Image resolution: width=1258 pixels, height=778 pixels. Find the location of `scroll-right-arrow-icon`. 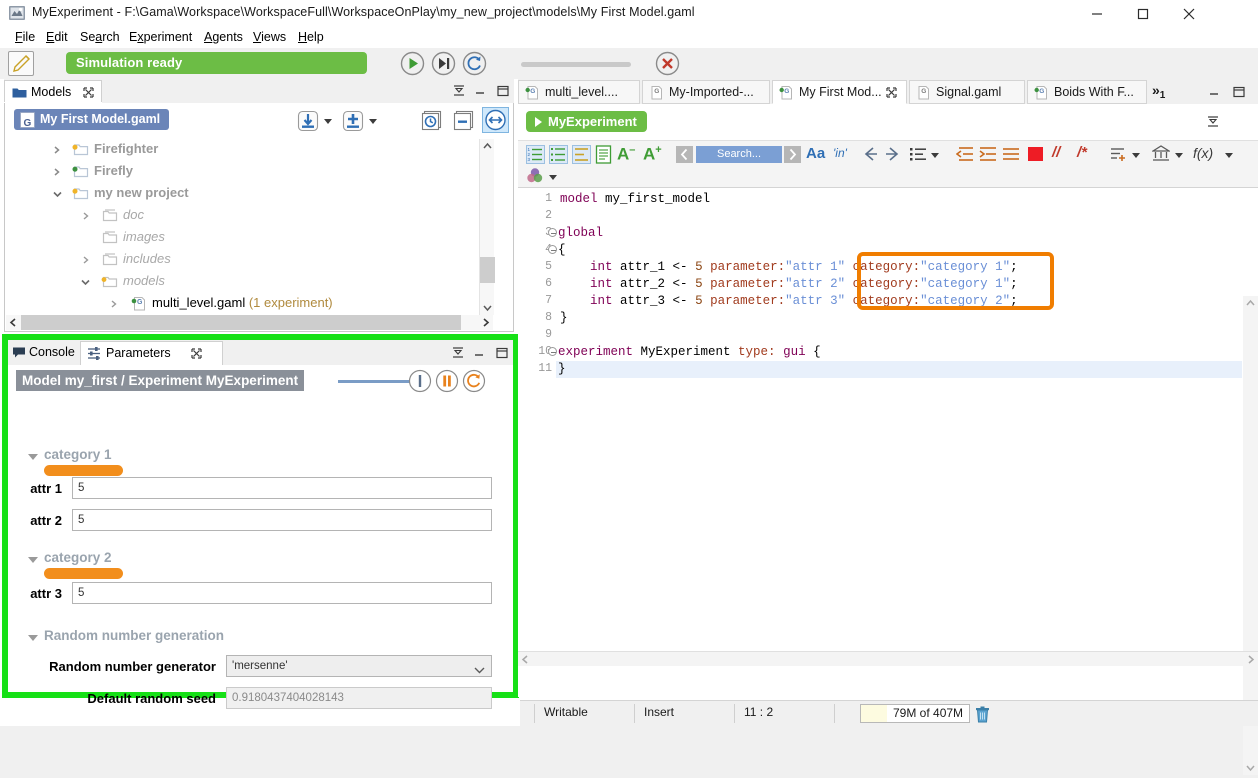

scroll-right-arrow-icon is located at coordinates (1250, 659).